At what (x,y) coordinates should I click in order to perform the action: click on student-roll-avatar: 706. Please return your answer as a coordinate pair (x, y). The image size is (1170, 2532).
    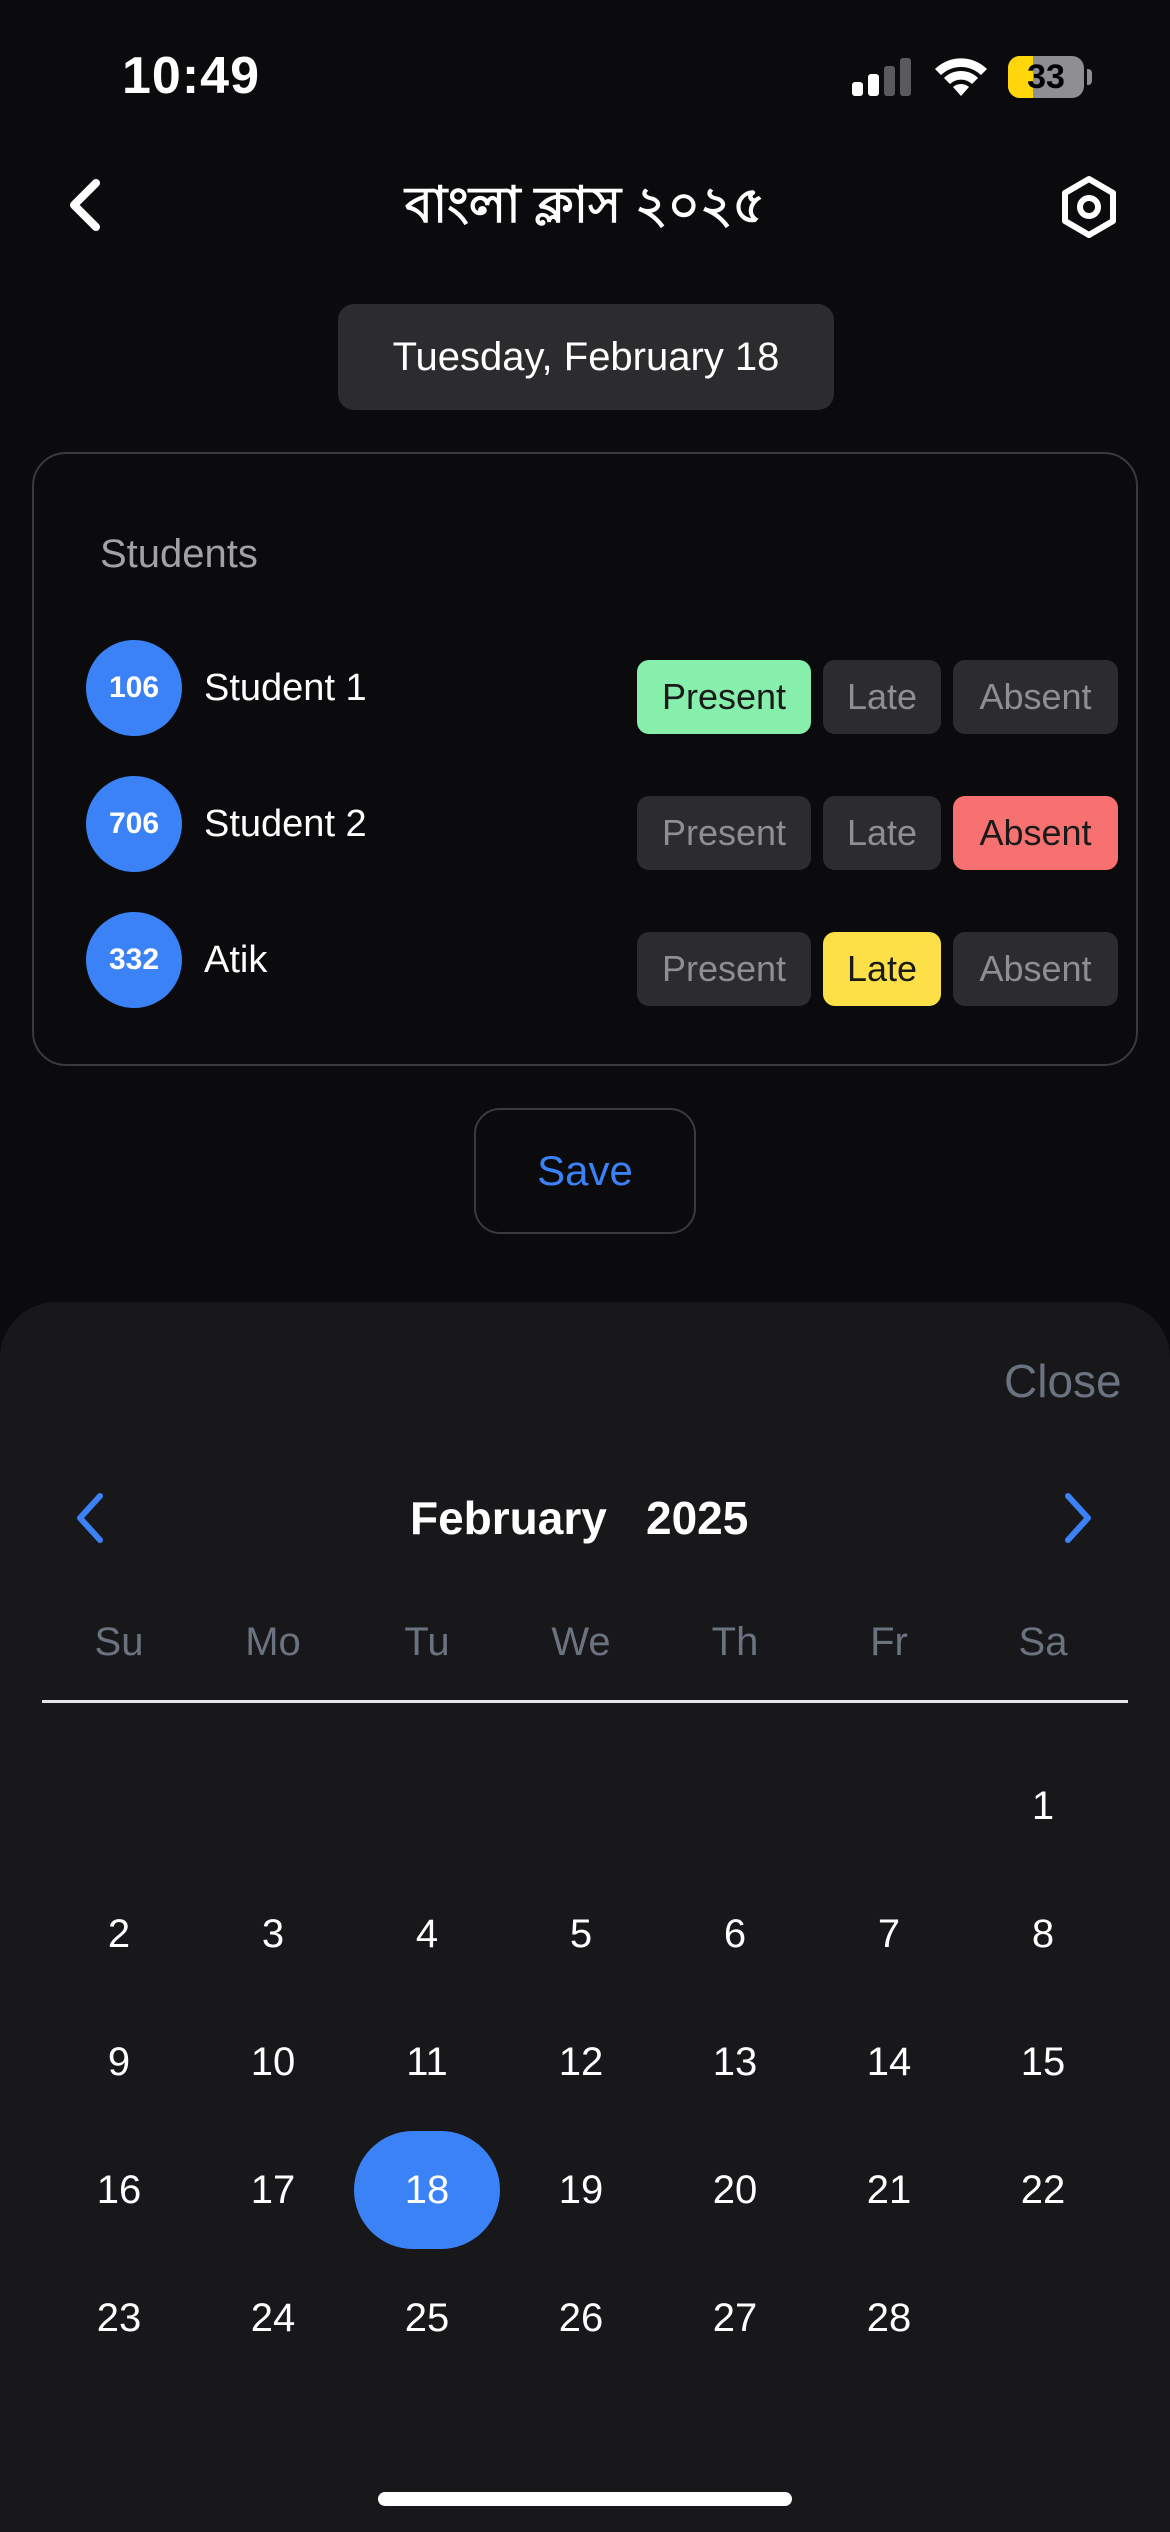
    Looking at the image, I should click on (134, 824).